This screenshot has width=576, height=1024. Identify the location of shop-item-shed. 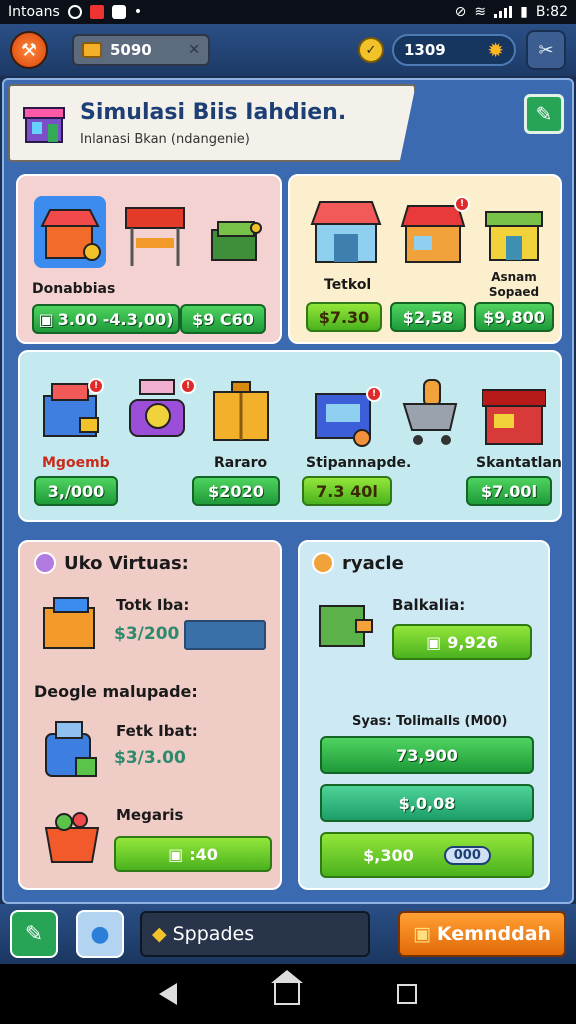
(514, 415).